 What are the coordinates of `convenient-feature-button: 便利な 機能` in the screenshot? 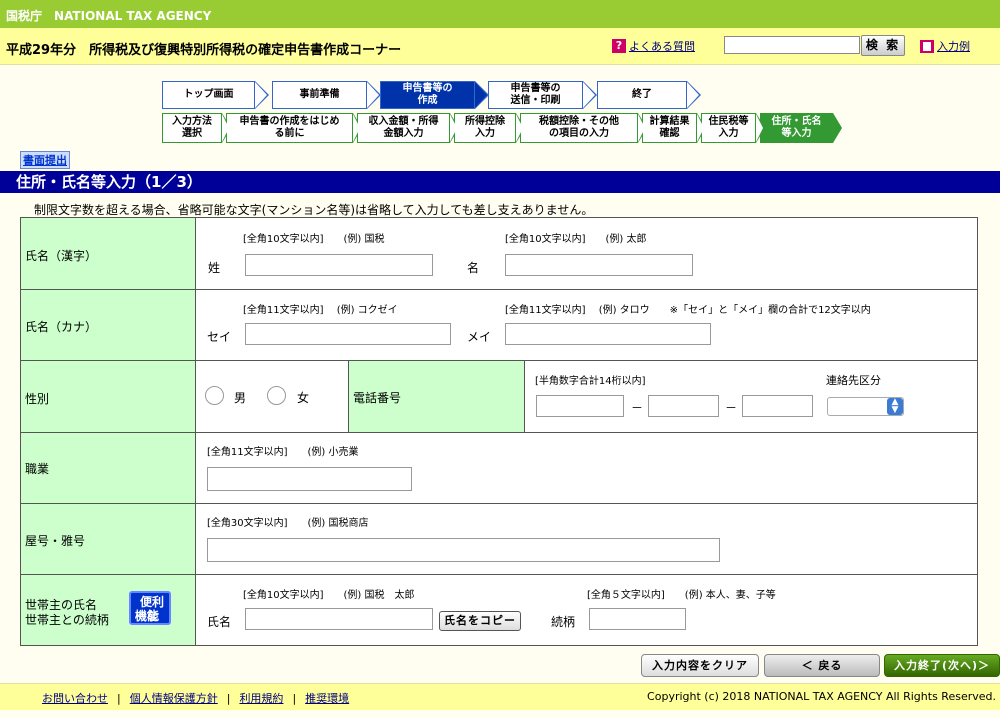 It's located at (150, 608).